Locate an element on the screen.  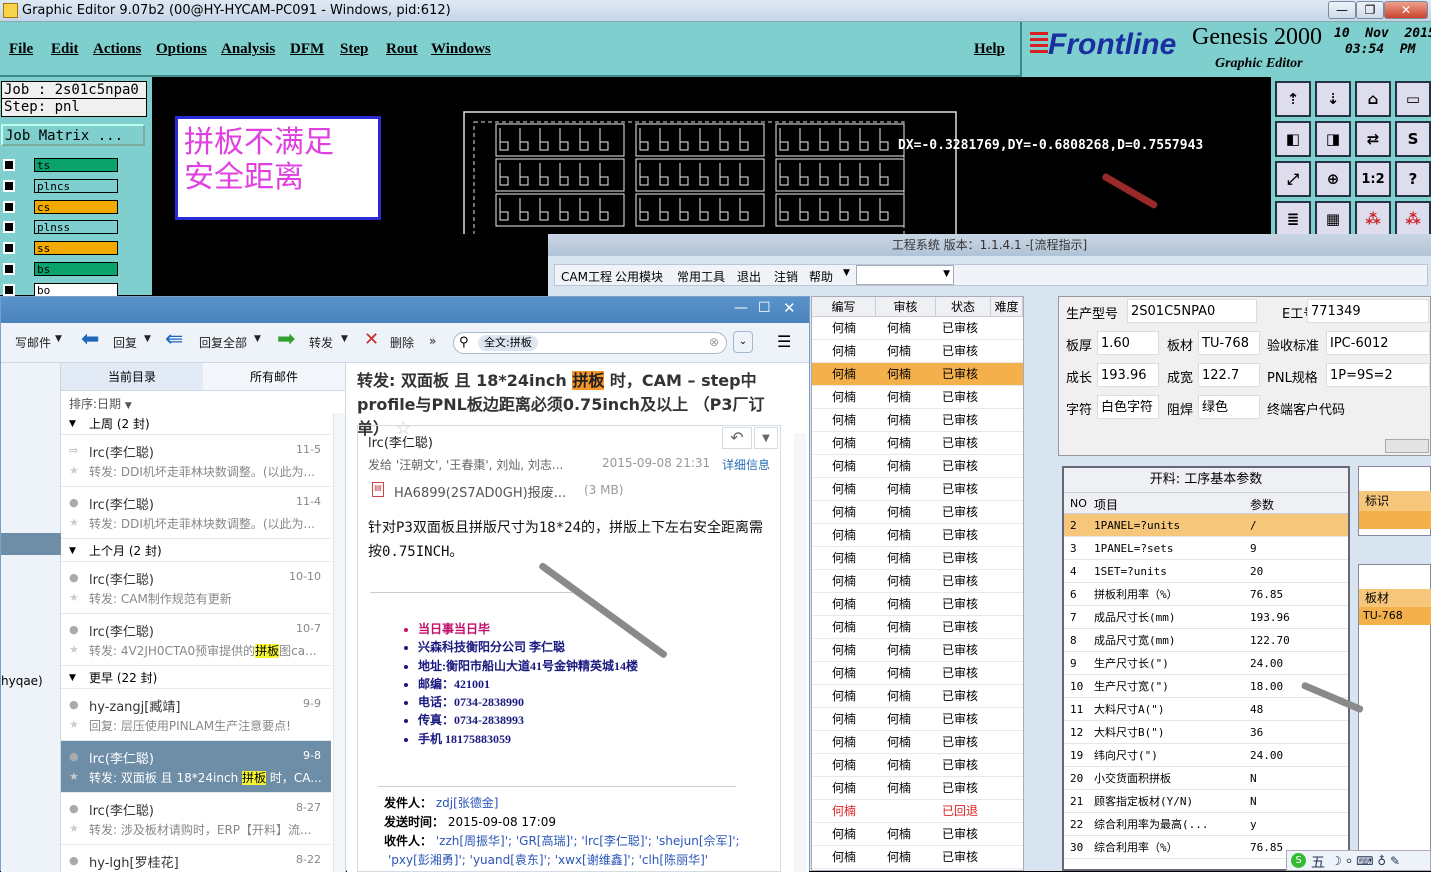
clear-search-icon: ⊗ is located at coordinates (714, 342).